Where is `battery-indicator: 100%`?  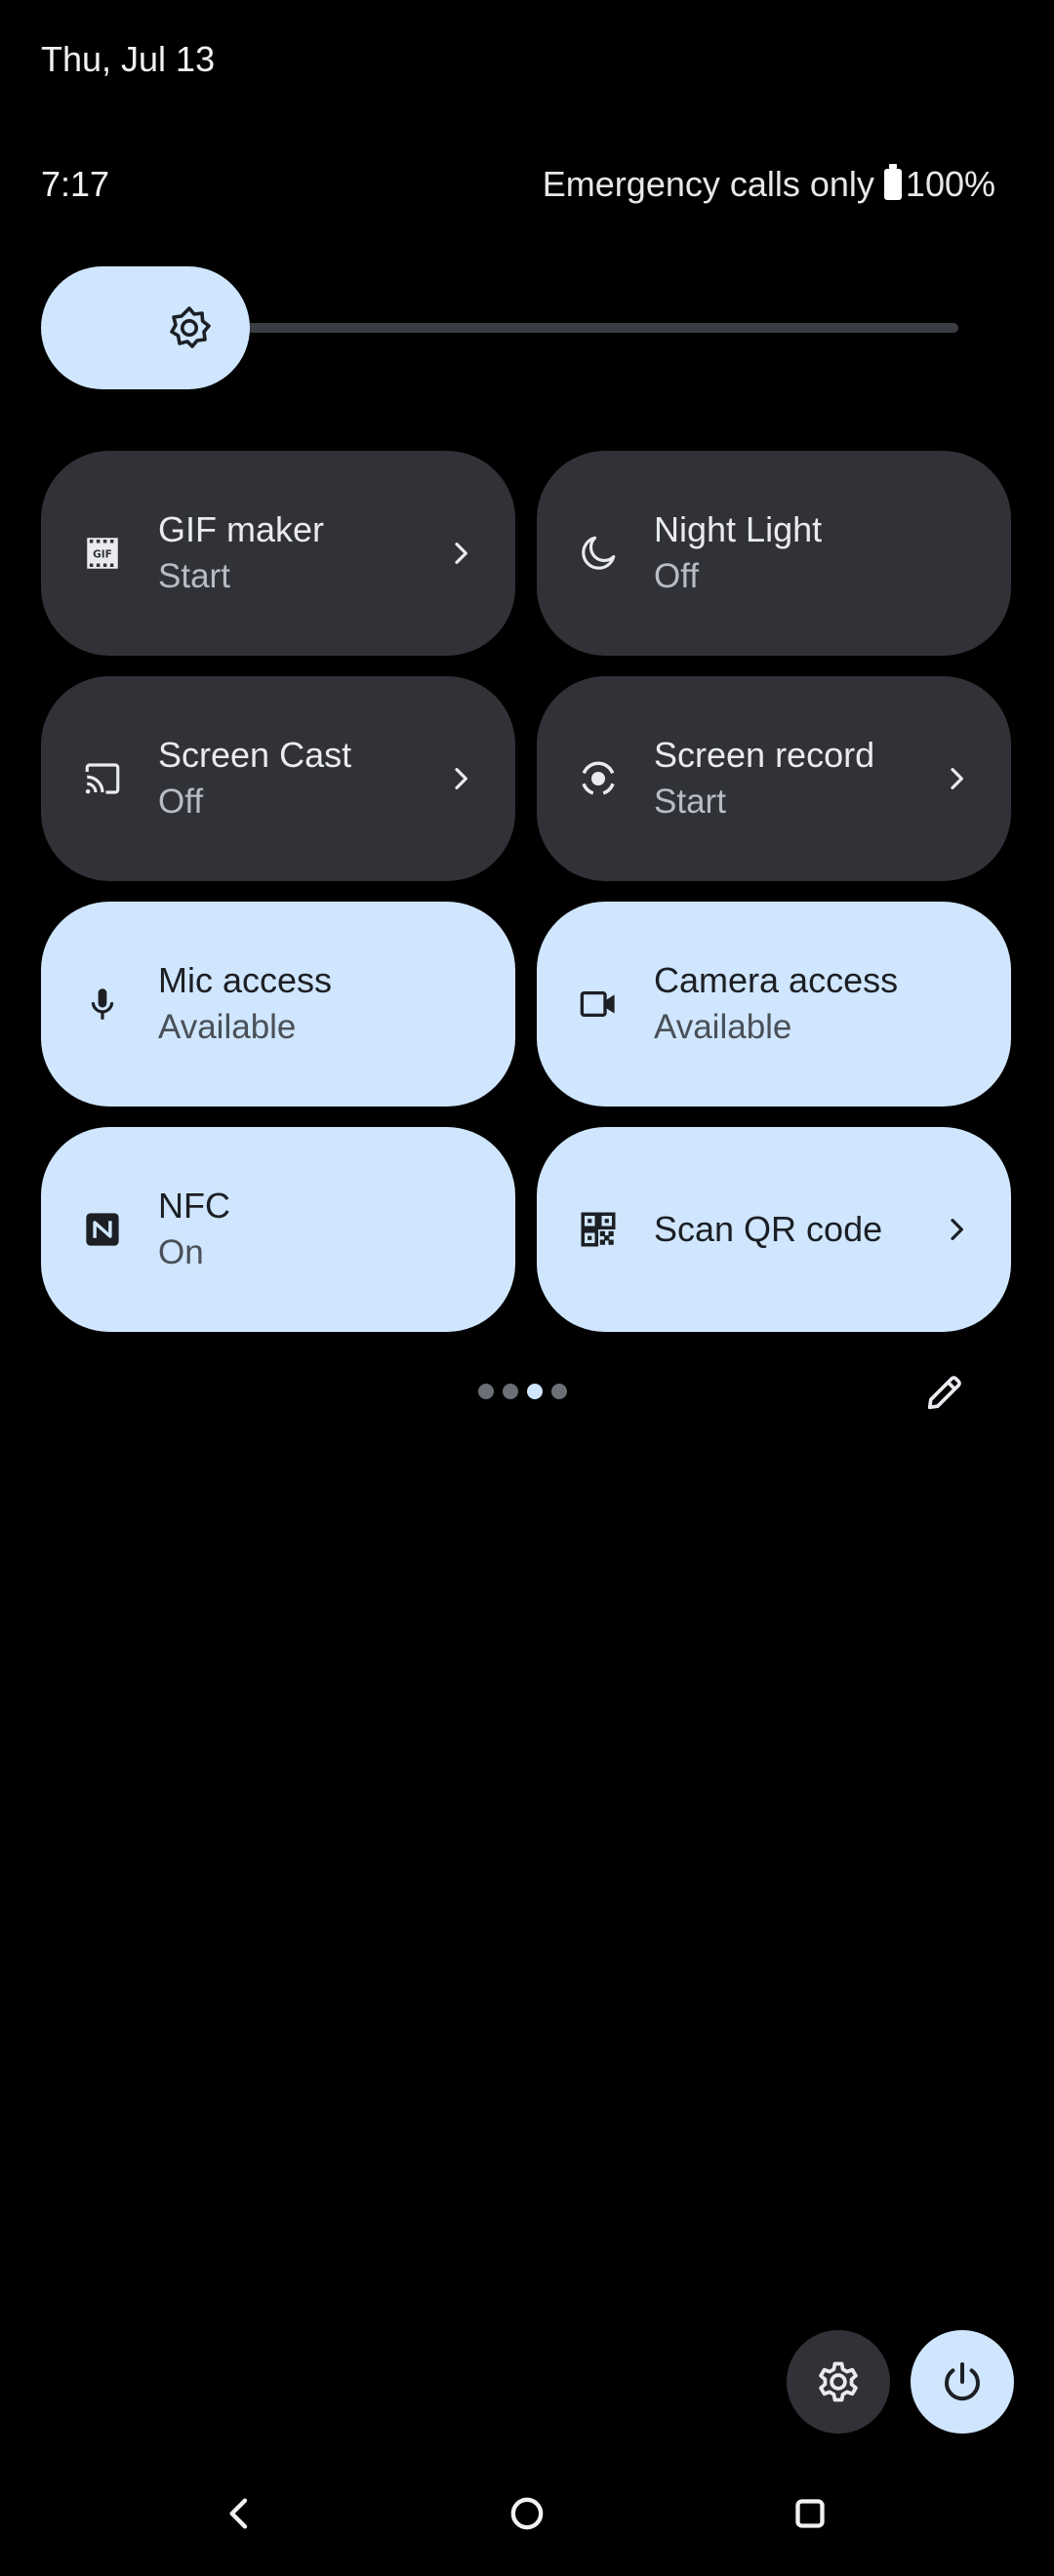
battery-indicator: 100% is located at coordinates (939, 184).